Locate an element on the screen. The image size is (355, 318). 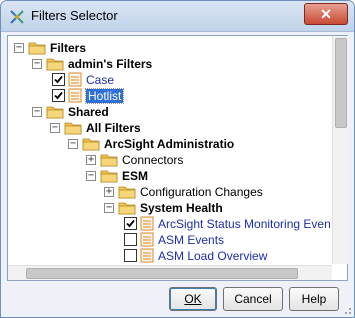
ok-button: OK is located at coordinates (193, 299).